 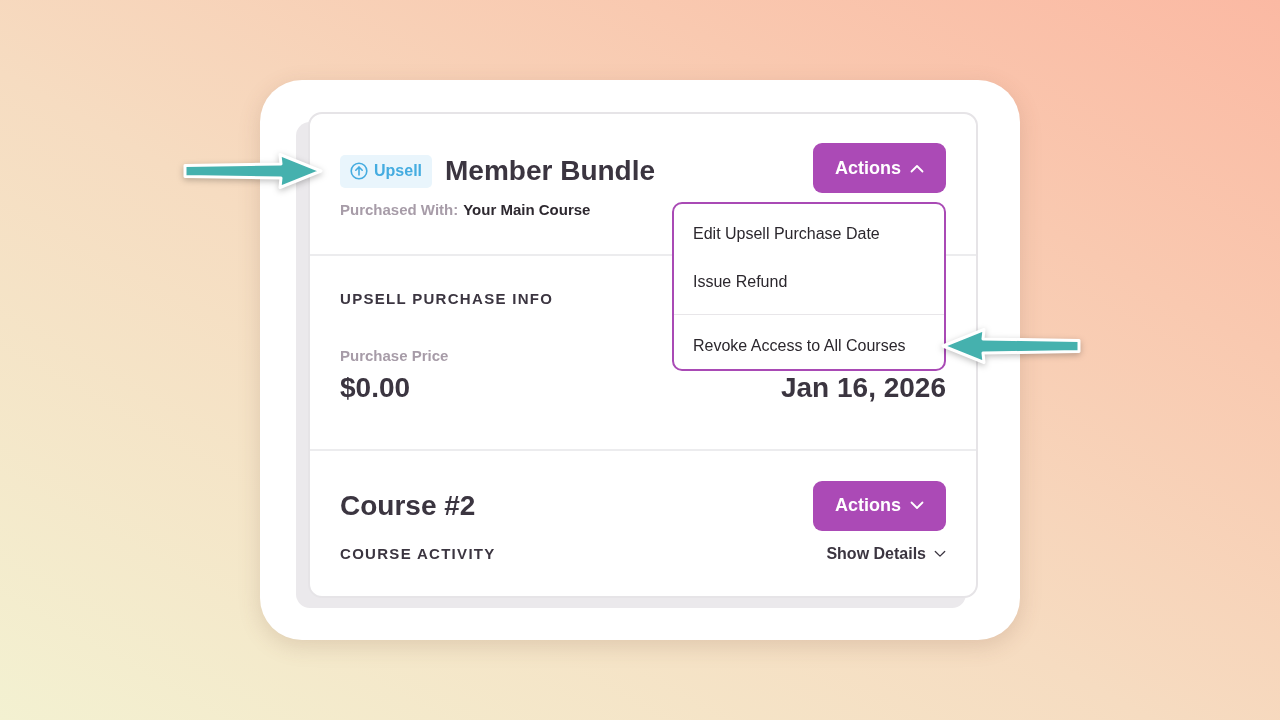 I want to click on show-details-toggle: Show Details, so click(x=886, y=553).